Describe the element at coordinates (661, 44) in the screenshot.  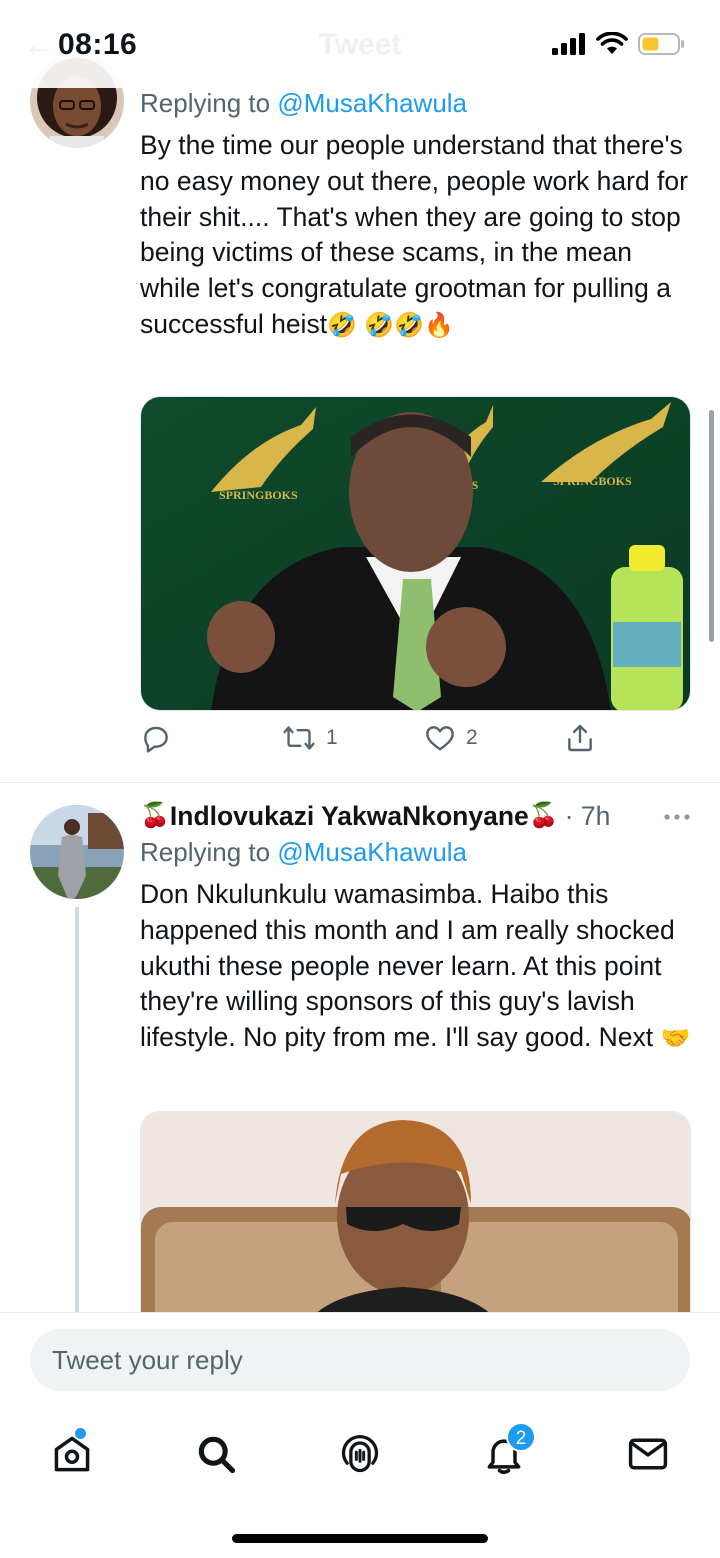
I see `battery-low-icon` at that location.